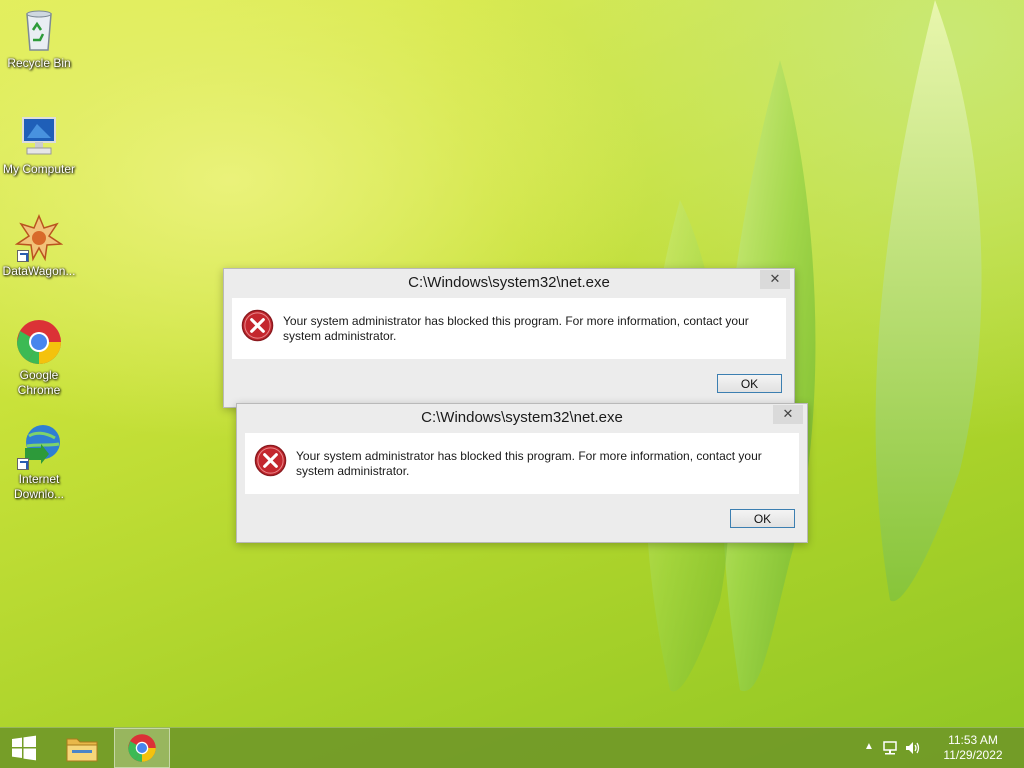 Image resolution: width=1024 pixels, height=768 pixels. I want to click on recycle-bin-icon, so click(39, 30).